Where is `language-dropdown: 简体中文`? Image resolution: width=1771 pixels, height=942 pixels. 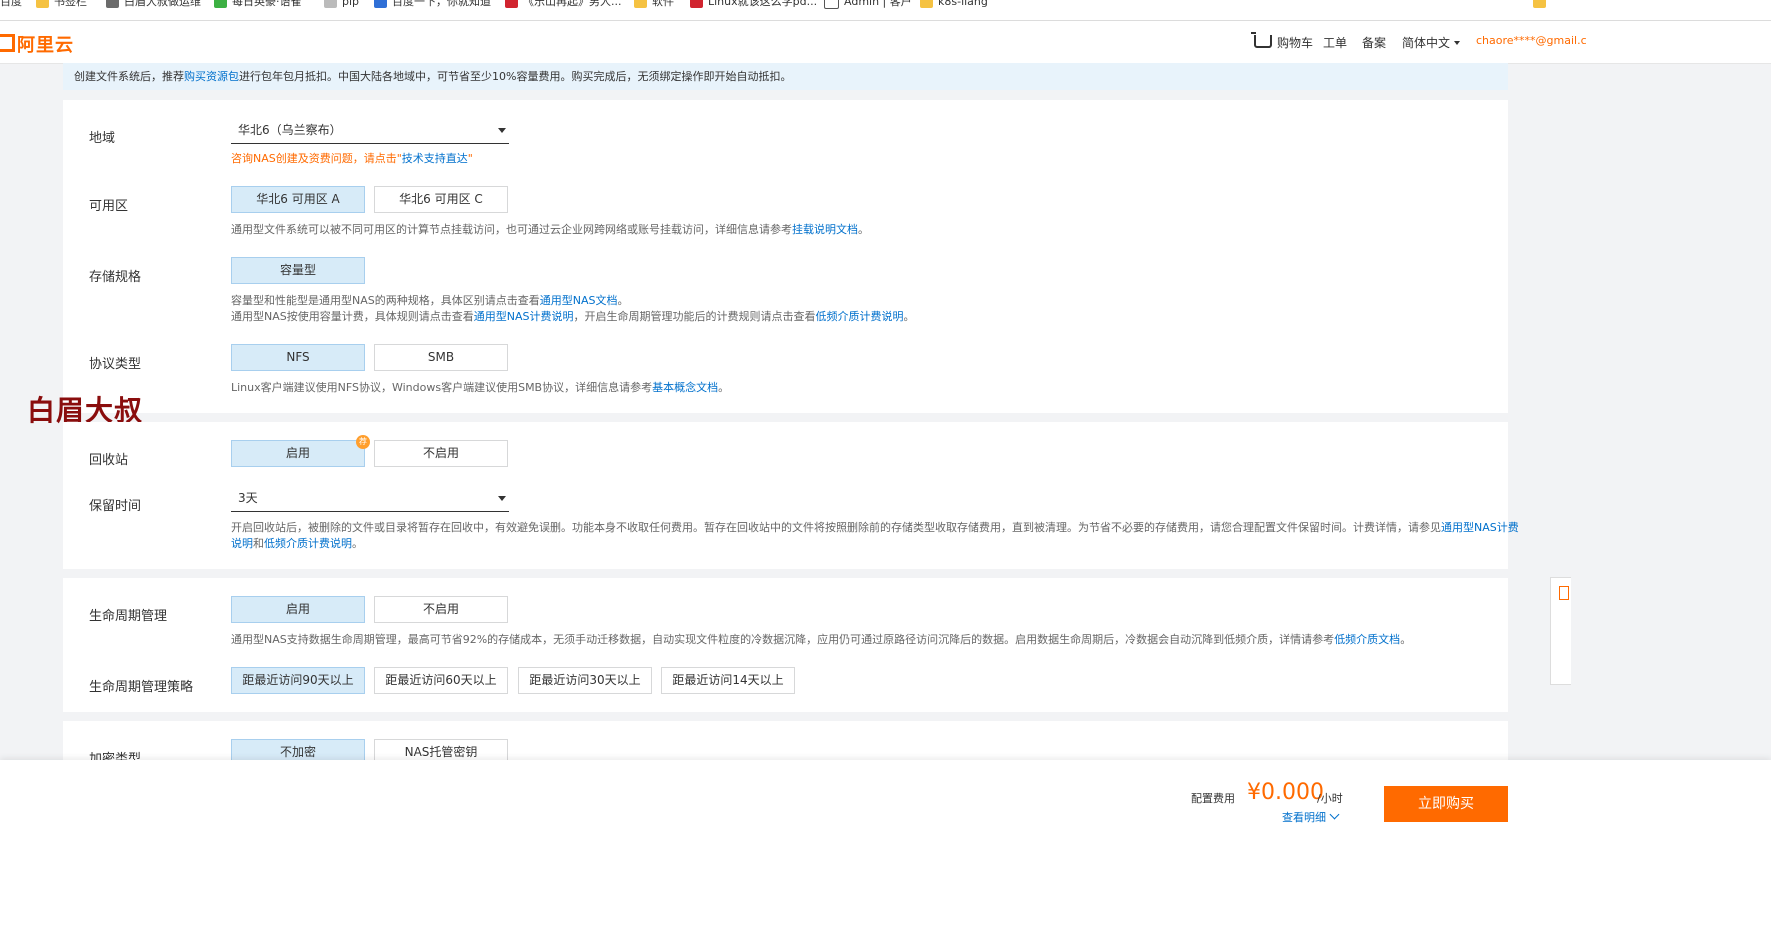 language-dropdown: 简体中文 is located at coordinates (1431, 42).